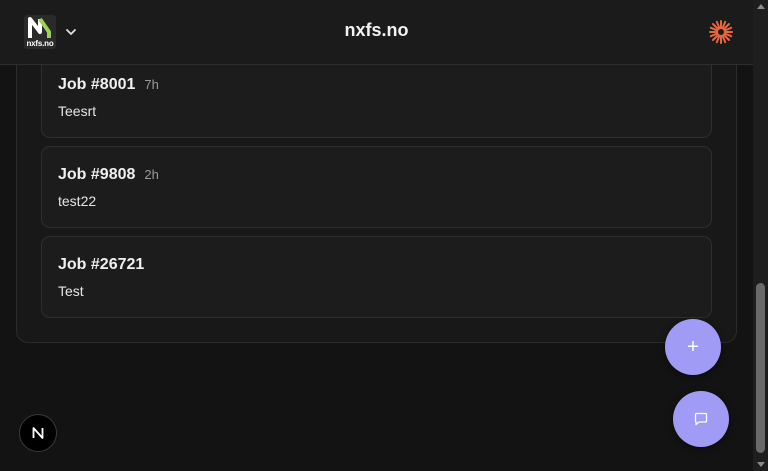 The image size is (768, 471). Describe the element at coordinates (77, 111) in the screenshot. I see `job-description: Teesrt` at that location.